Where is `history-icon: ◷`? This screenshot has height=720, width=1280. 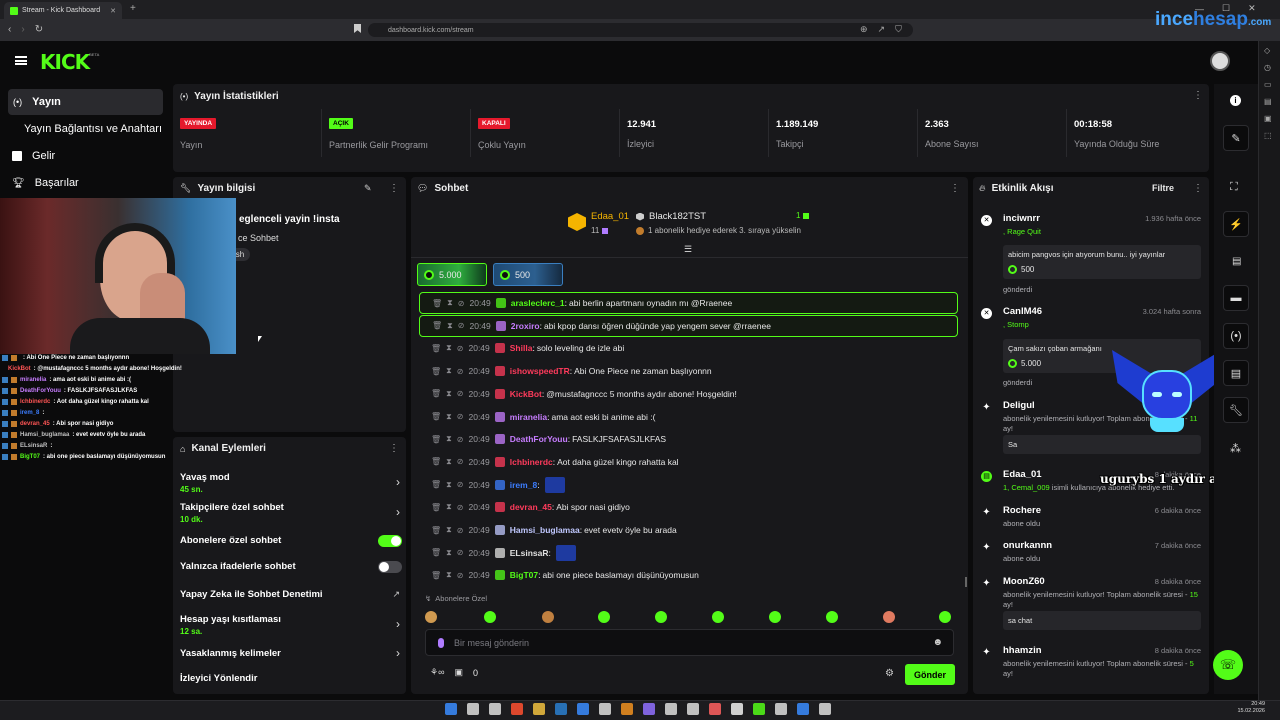 history-icon: ◷ is located at coordinates (1268, 67).